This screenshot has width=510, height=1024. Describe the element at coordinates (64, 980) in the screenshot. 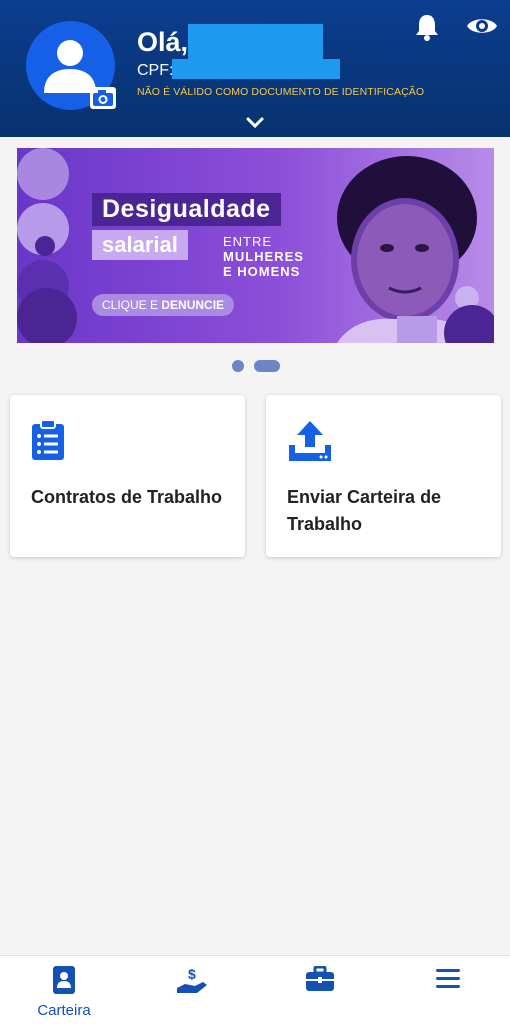

I see `id-card-icon` at that location.